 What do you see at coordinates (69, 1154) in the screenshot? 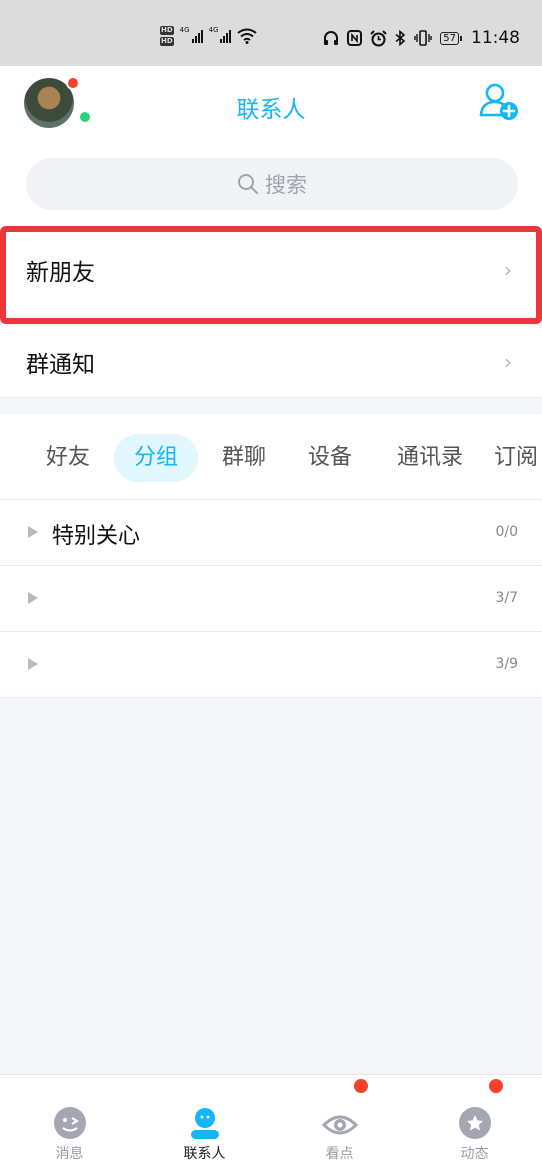
I see `tabbar-label: 消息` at bounding box center [69, 1154].